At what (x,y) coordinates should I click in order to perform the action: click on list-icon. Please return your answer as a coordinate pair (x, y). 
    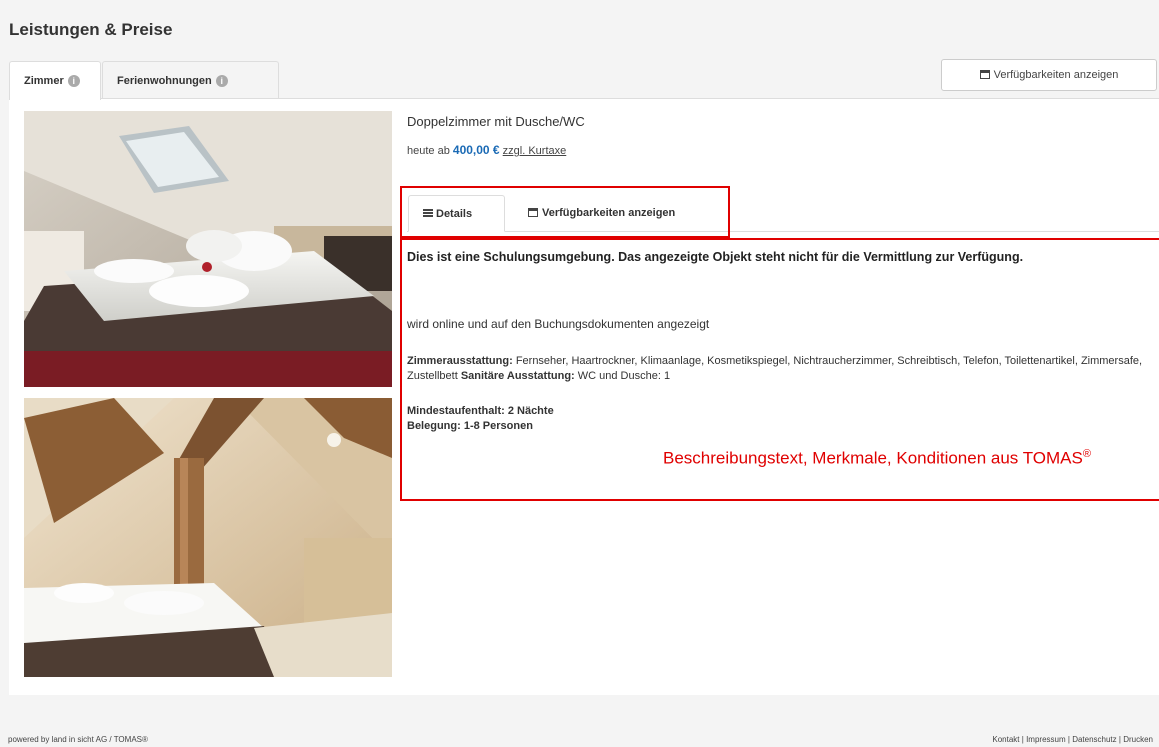
    Looking at the image, I should click on (428, 213).